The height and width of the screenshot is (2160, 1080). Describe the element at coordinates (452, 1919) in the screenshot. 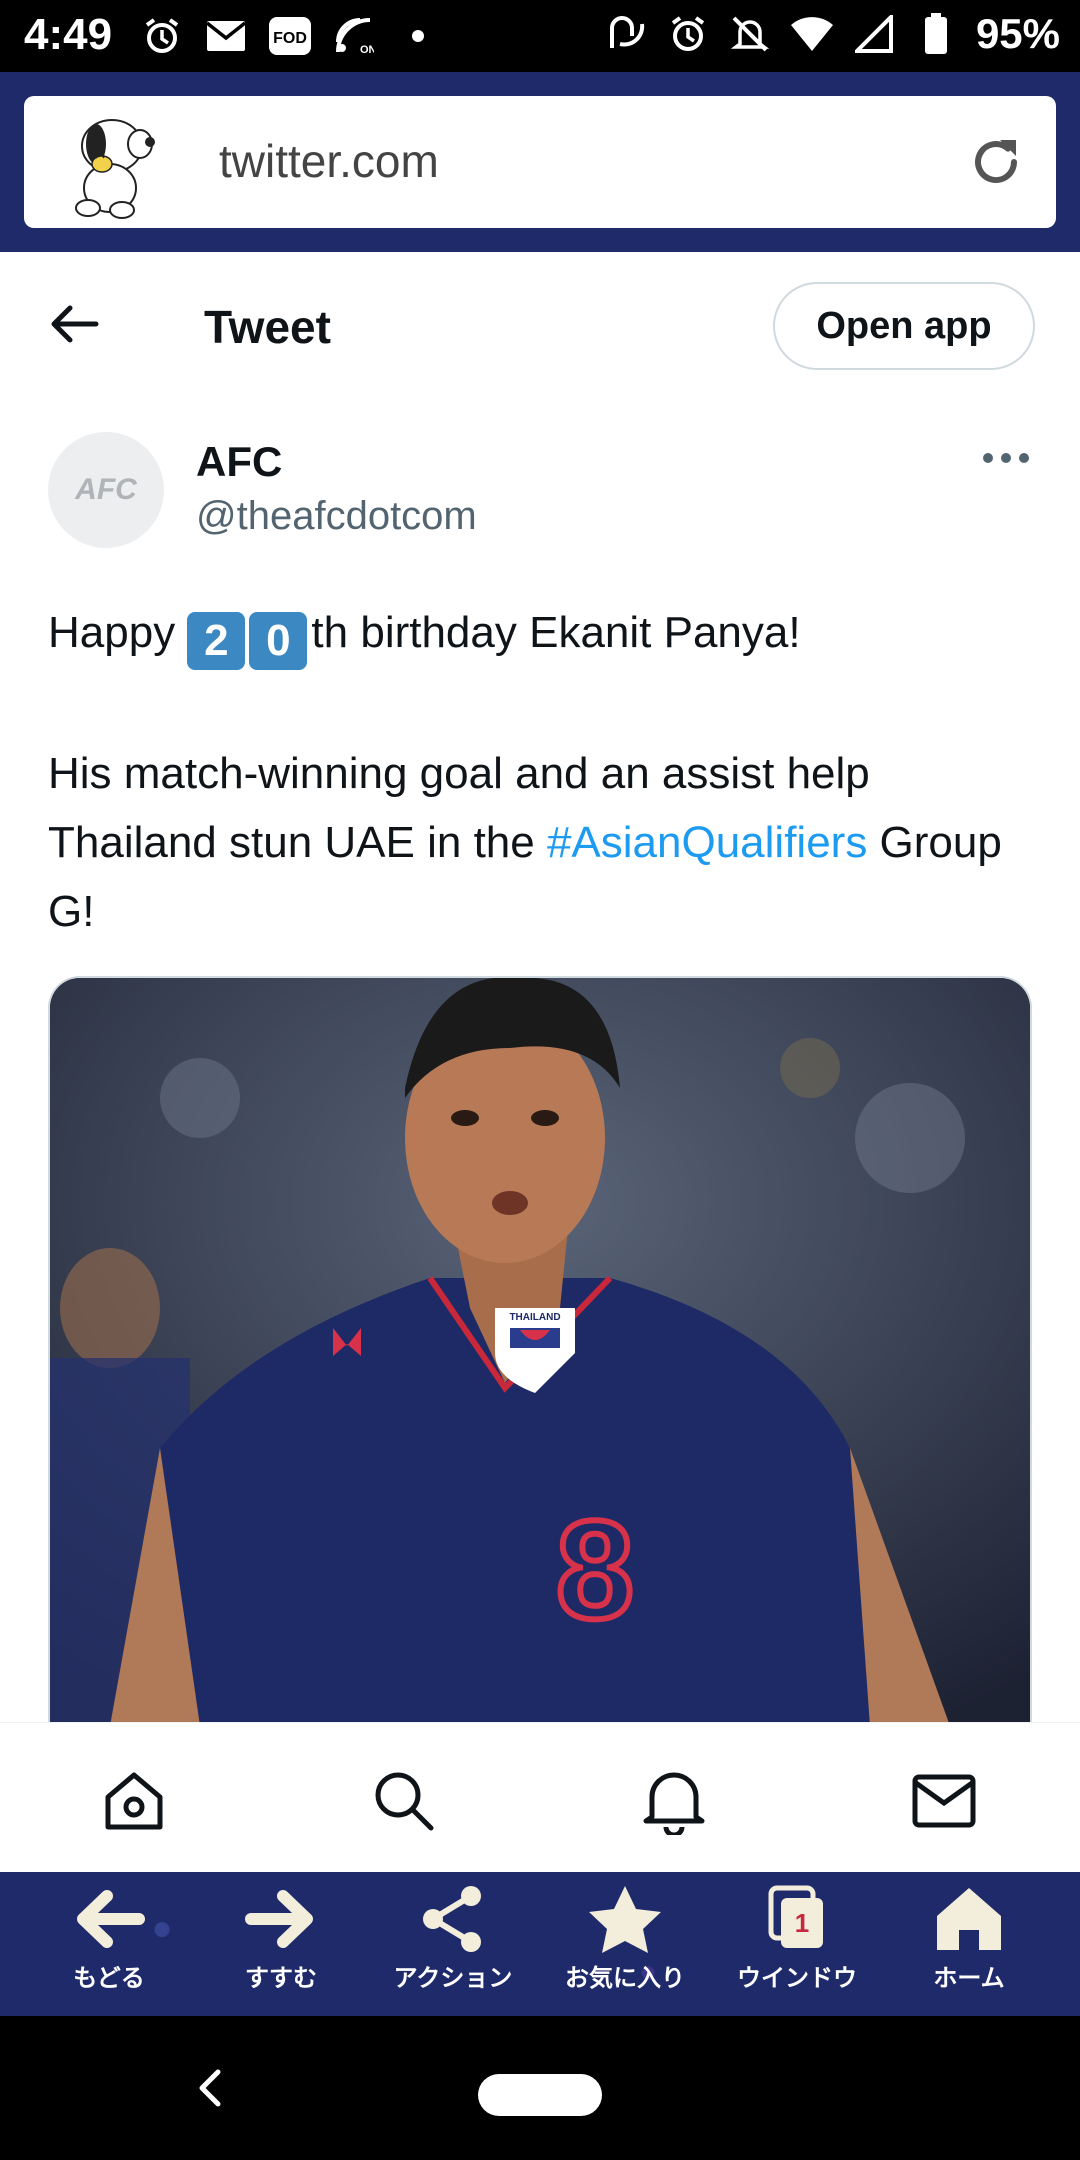

I see `share-icon` at that location.